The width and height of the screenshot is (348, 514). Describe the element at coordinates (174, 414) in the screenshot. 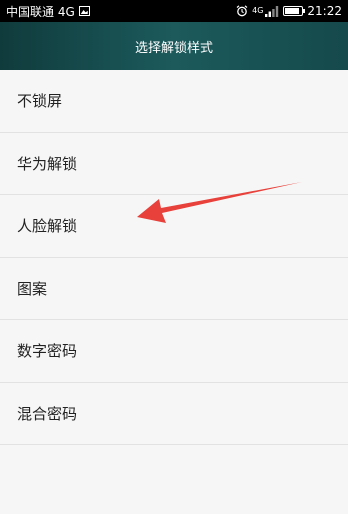

I see `option-mixed-password: 混合密码` at that location.